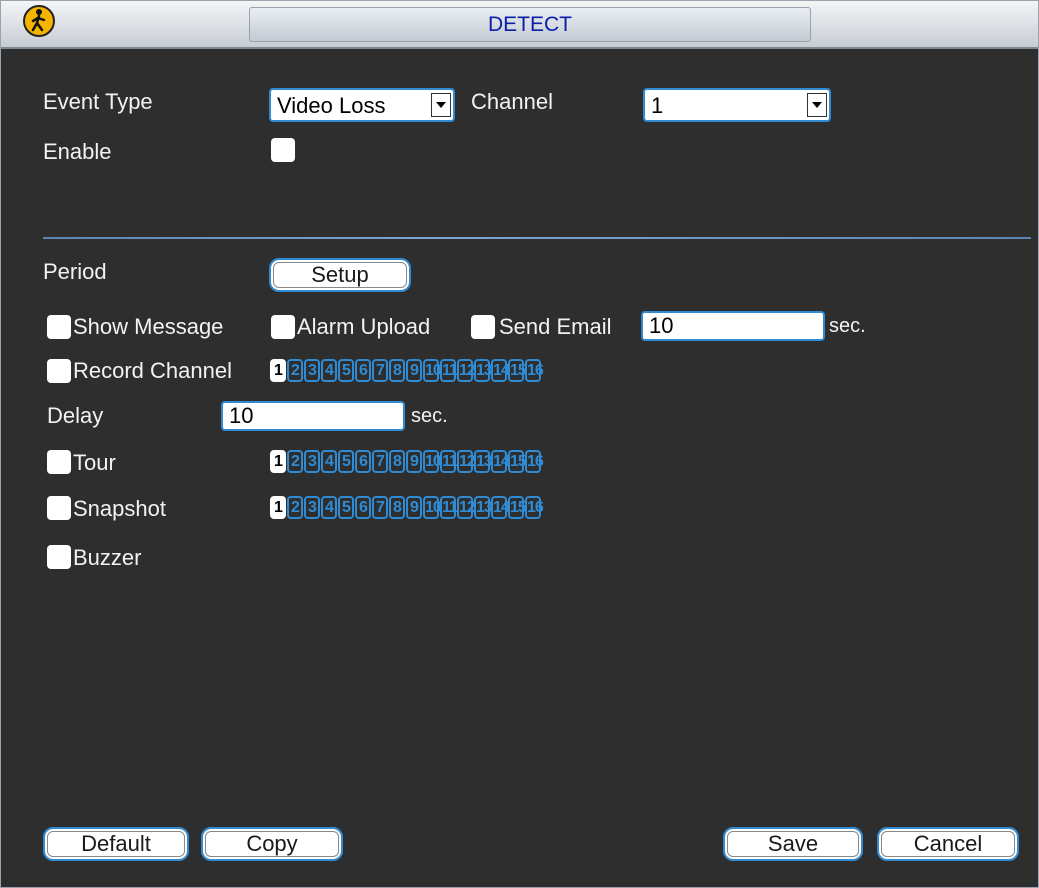 Image resolution: width=1039 pixels, height=888 pixels. I want to click on record-channel-16: 16, so click(534, 370).